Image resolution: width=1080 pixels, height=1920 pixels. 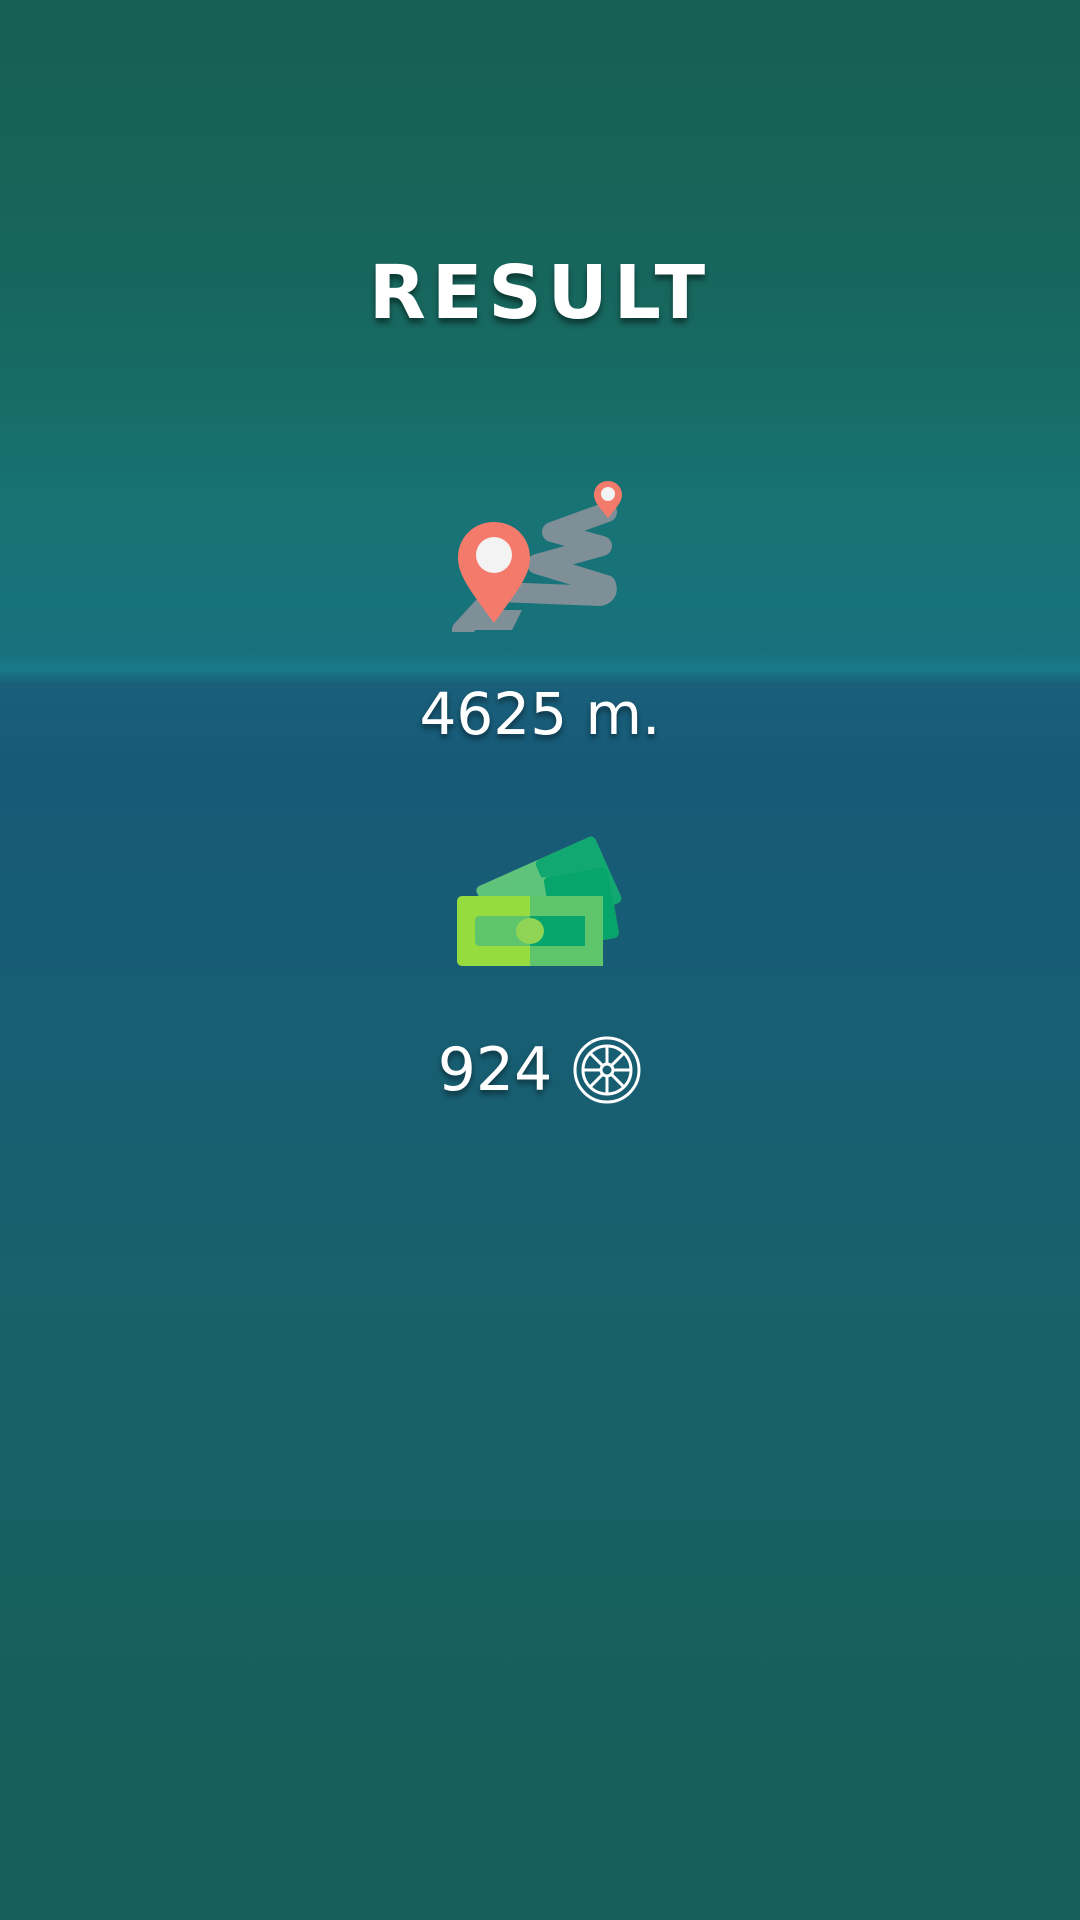 I want to click on wheel-coin-icon, so click(x=607, y=1070).